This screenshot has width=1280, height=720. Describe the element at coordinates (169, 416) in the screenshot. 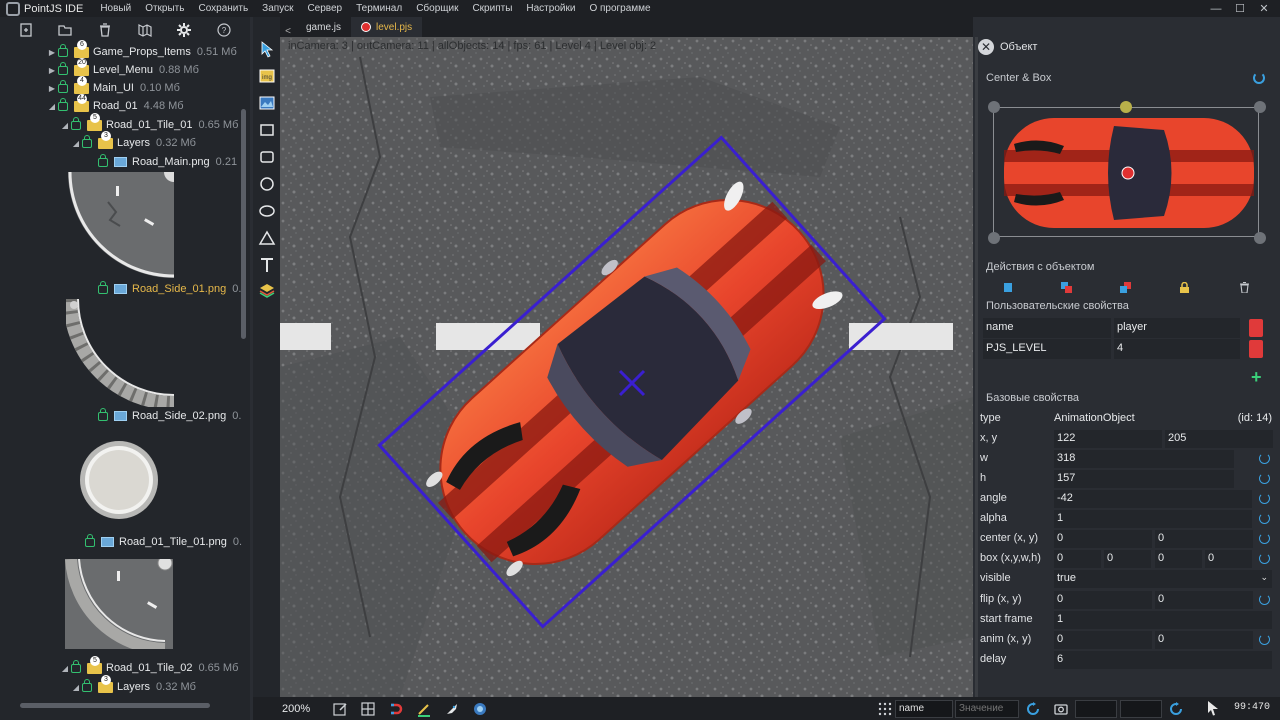

I see `tree-file-road-side-02: Road_Side_02.png 0.` at that location.